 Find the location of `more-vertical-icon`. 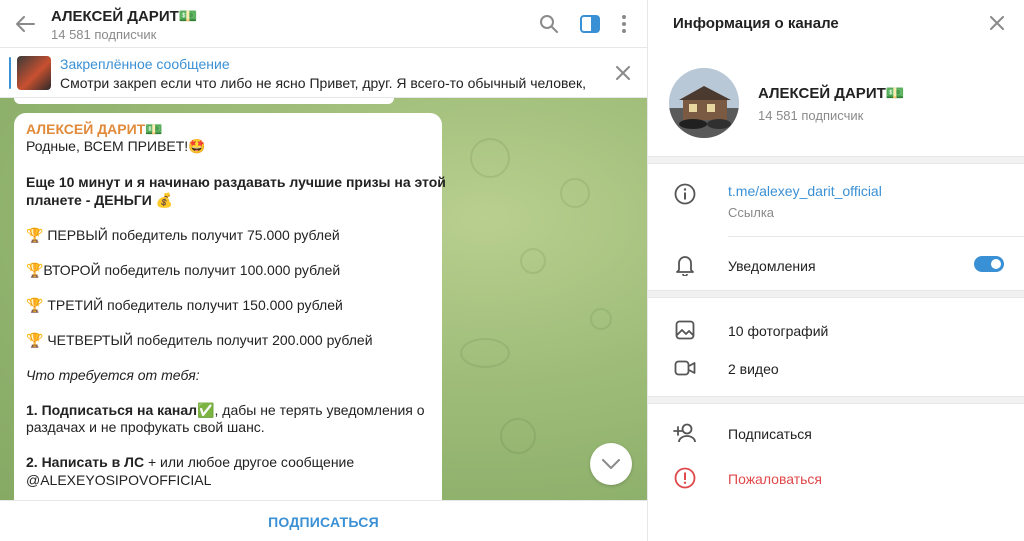

more-vertical-icon is located at coordinates (624, 24).